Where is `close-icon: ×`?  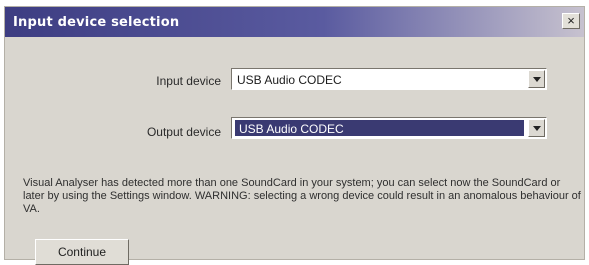 close-icon: × is located at coordinates (571, 20).